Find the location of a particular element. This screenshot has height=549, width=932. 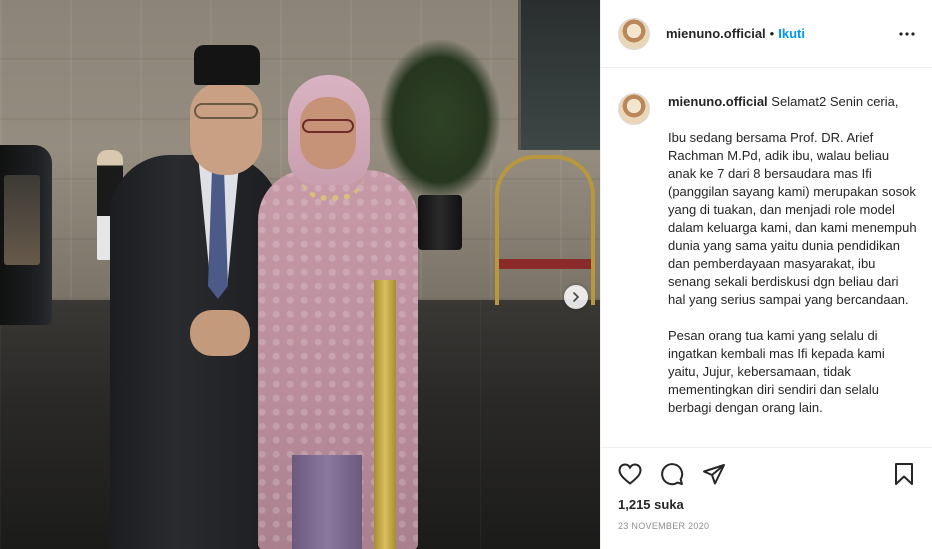

chevron-right-icon is located at coordinates (576, 297).